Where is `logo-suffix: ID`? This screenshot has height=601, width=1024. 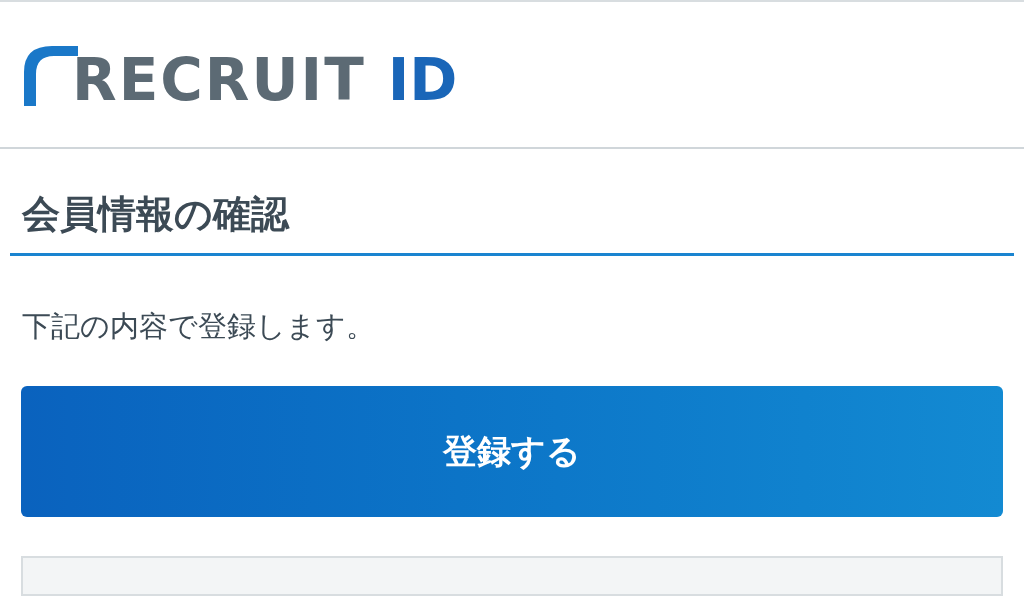 logo-suffix: ID is located at coordinates (422, 79).